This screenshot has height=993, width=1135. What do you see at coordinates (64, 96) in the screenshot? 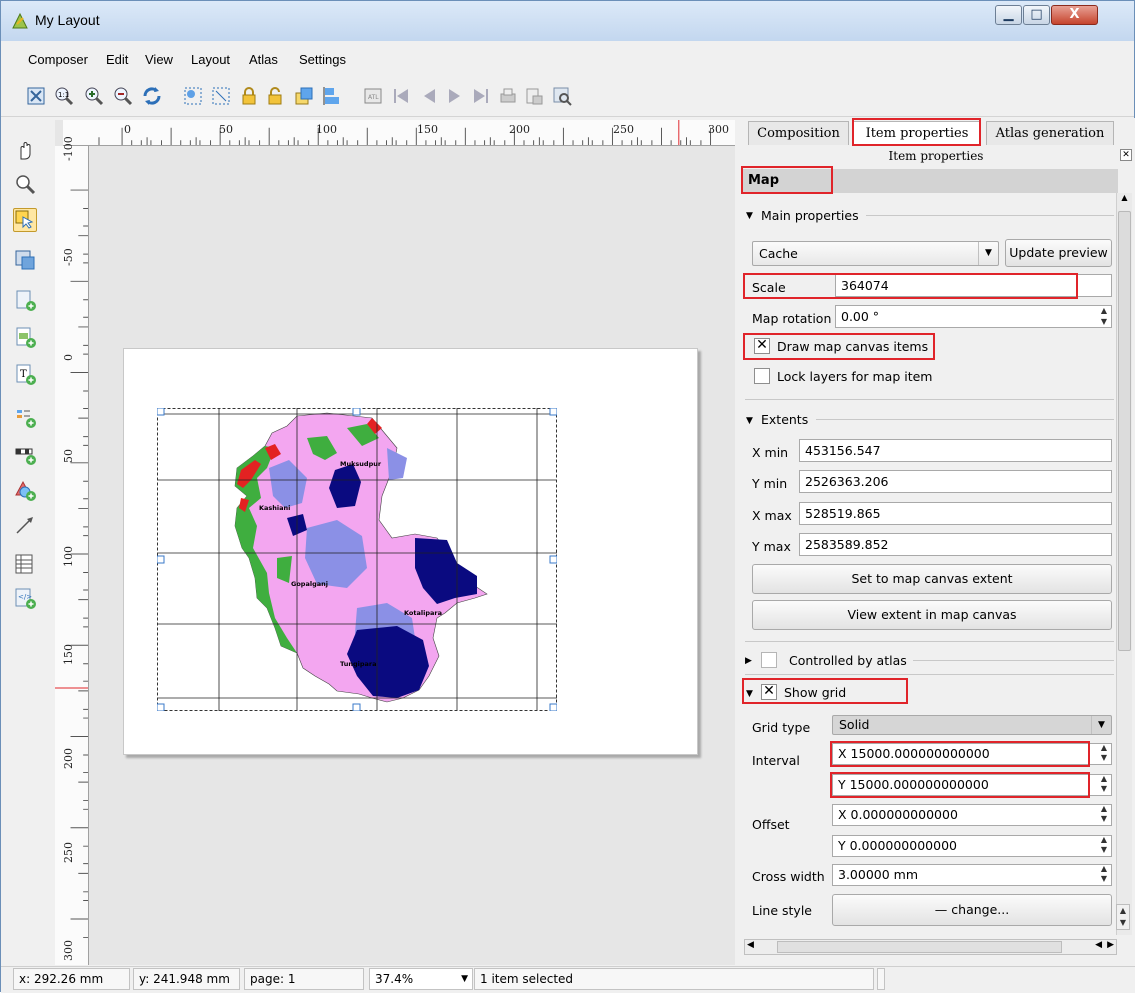
I see `zoom-100-icon: 1:1` at bounding box center [64, 96].